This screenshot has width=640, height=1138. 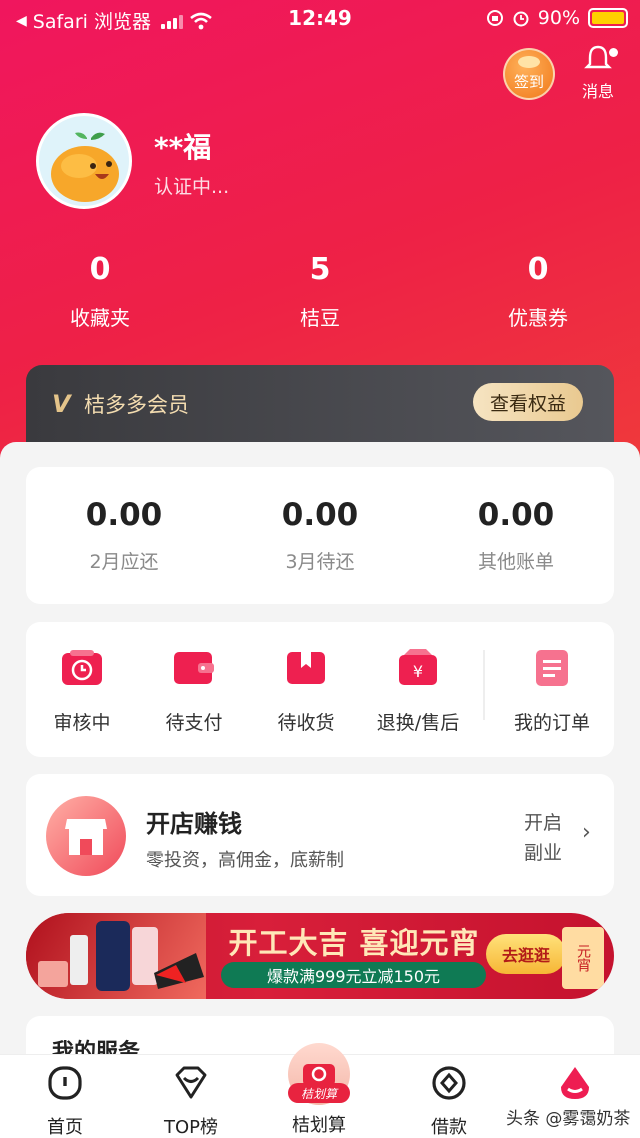 I want to click on order-refund: ¥ 退换/售后, so click(x=418, y=691).